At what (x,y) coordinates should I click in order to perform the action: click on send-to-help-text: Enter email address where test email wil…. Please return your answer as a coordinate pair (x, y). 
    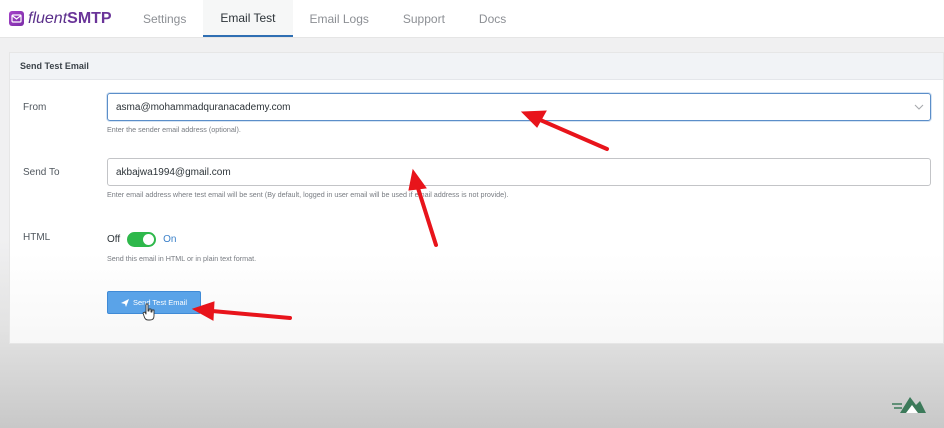
    Looking at the image, I should click on (308, 194).